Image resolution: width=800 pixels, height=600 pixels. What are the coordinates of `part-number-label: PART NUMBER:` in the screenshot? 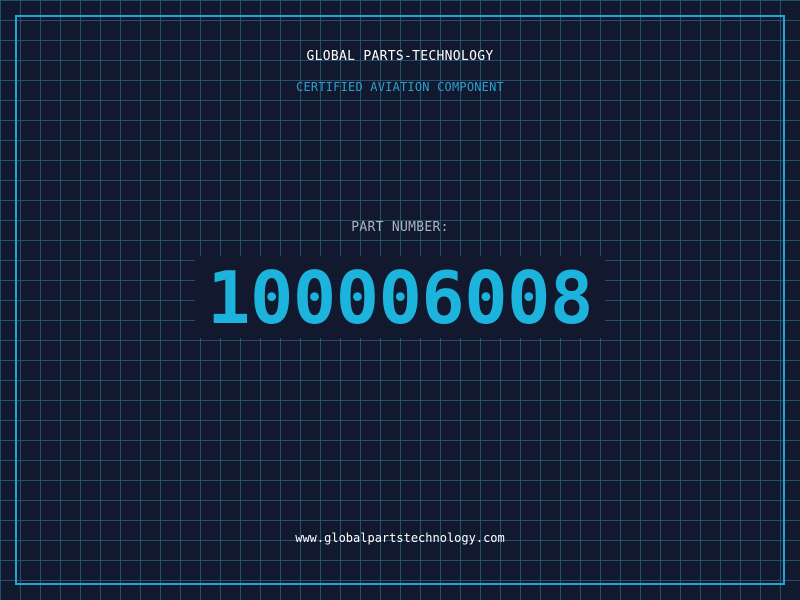 It's located at (400, 227).